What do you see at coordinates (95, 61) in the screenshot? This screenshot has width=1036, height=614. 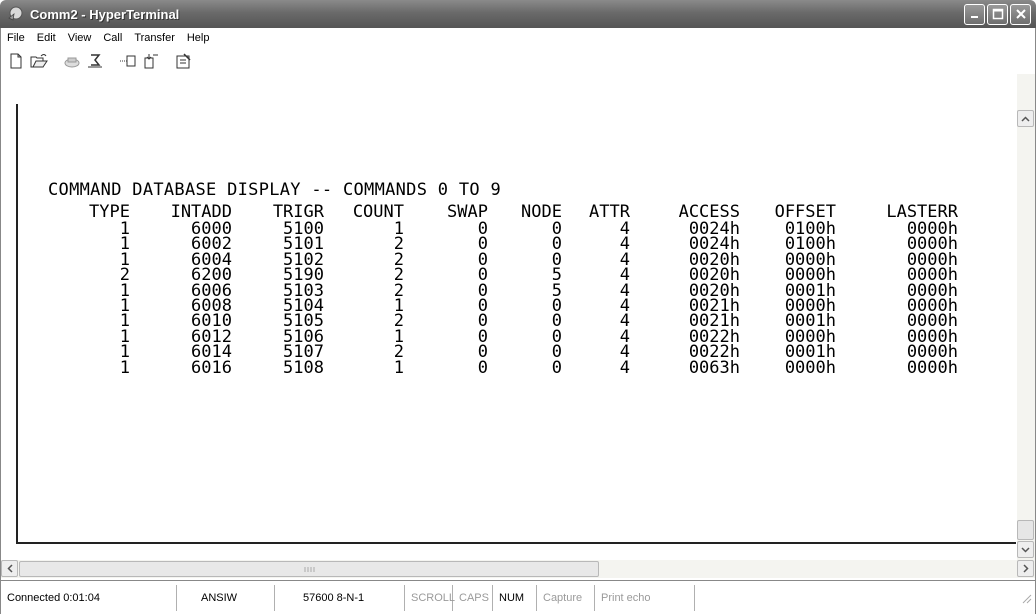 I see `disconnect-icon` at bounding box center [95, 61].